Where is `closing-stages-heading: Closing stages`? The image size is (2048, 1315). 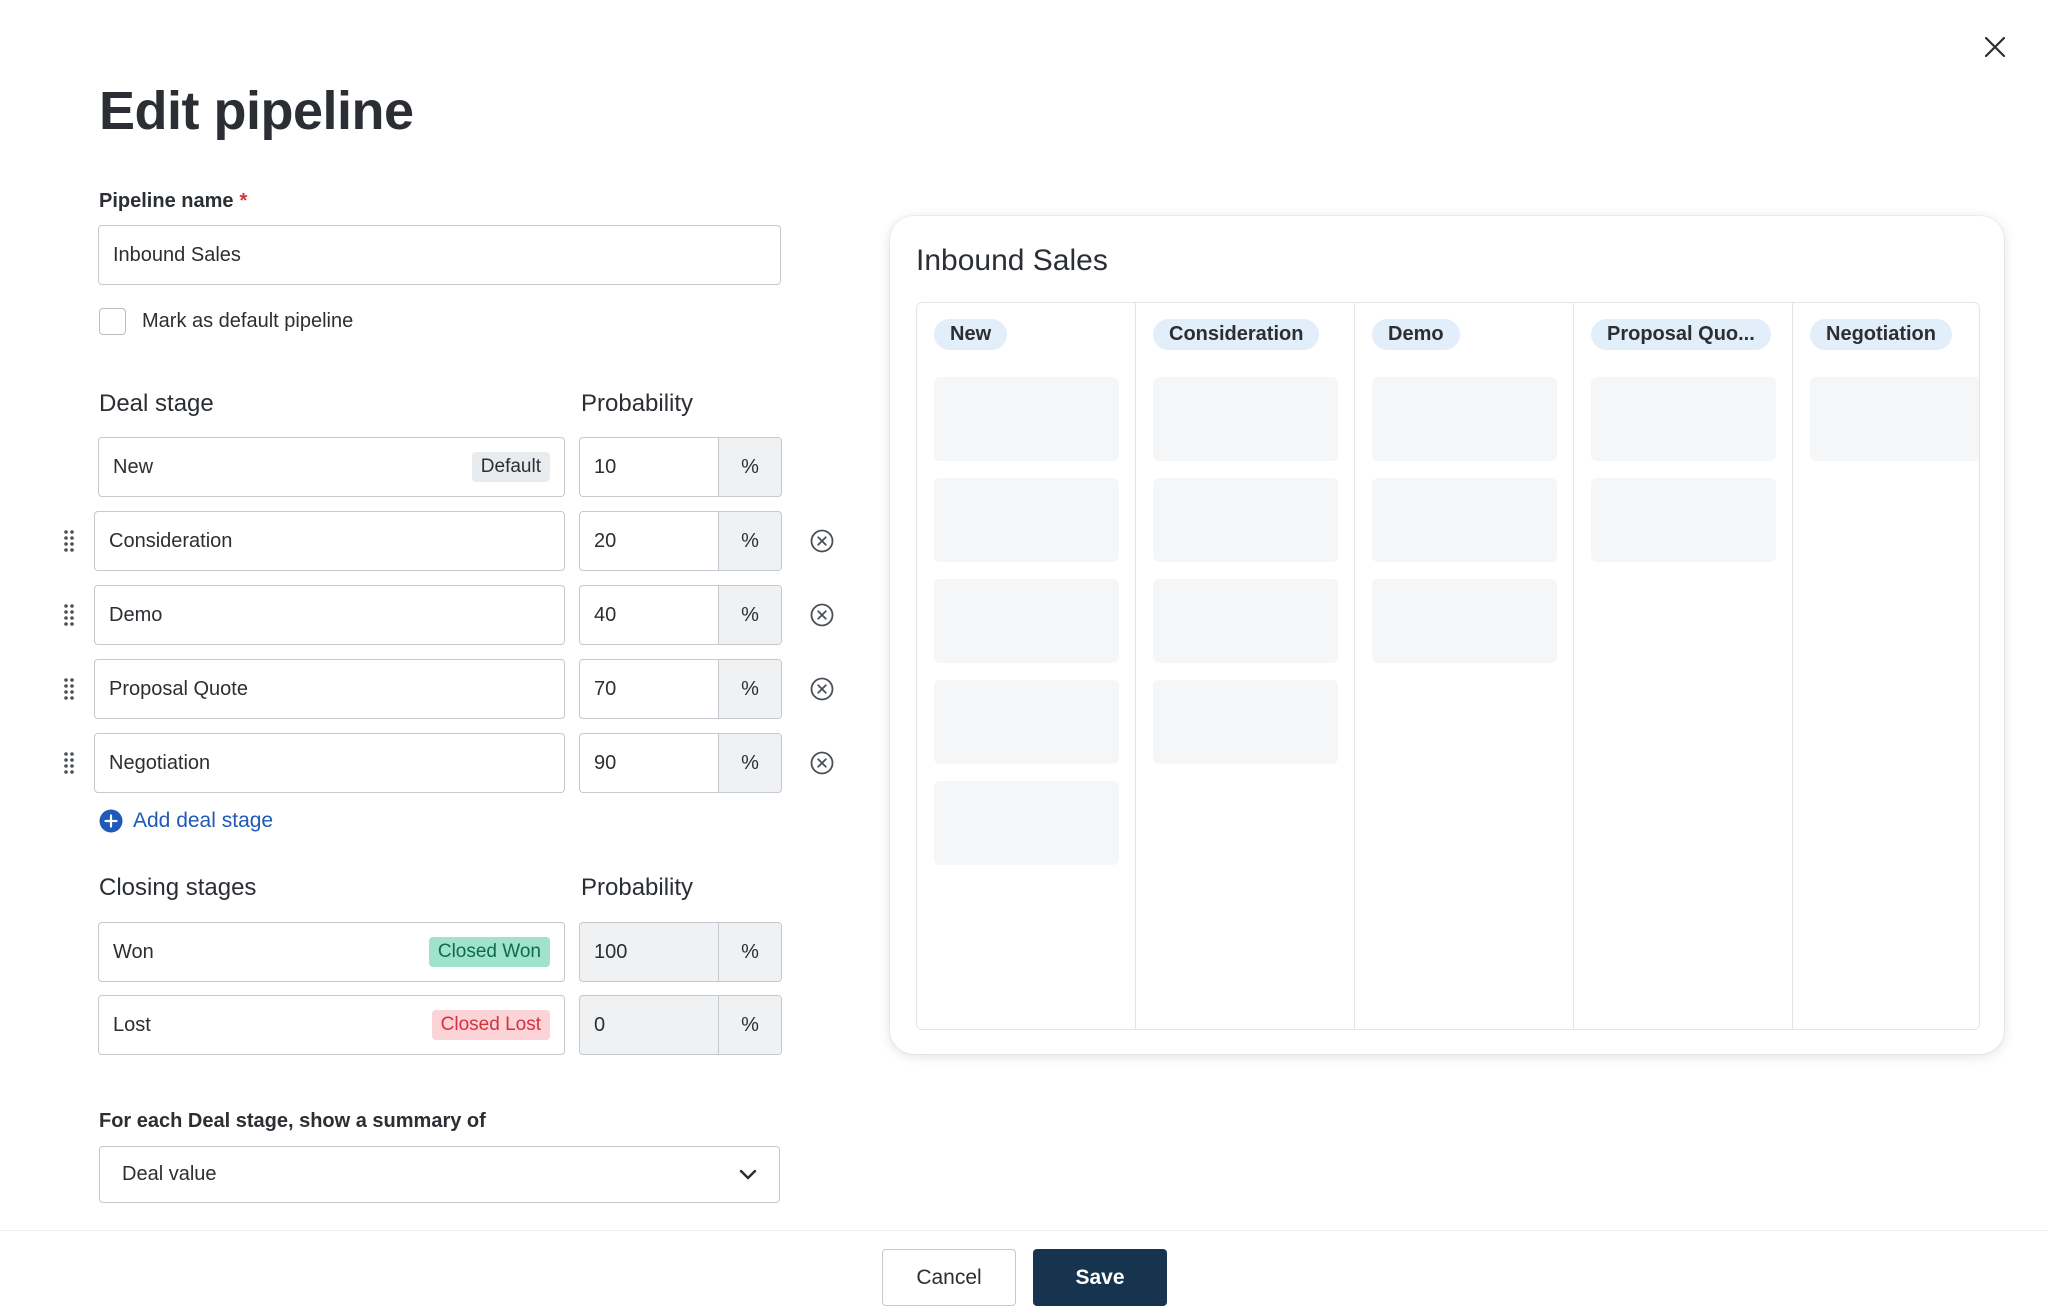
closing-stages-heading: Closing stages is located at coordinates (178, 887).